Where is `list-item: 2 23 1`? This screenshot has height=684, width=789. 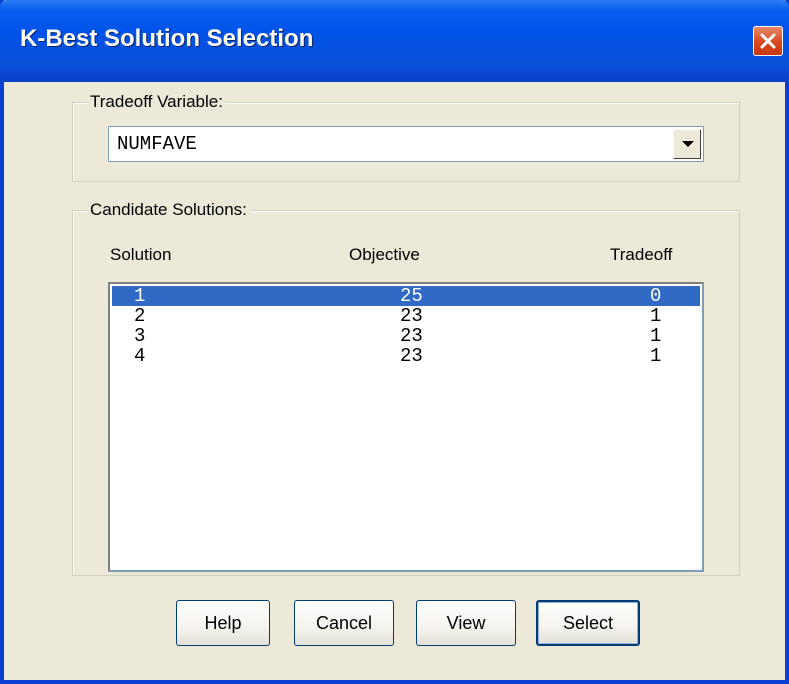
list-item: 2 23 1 is located at coordinates (406, 316).